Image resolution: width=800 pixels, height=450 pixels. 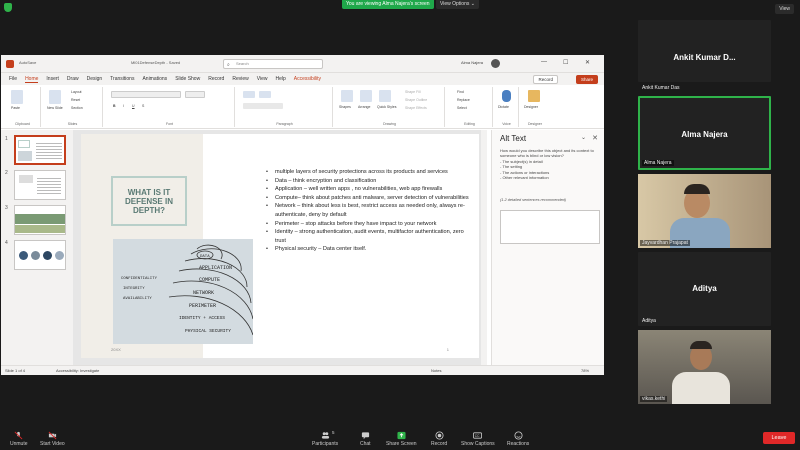 I want to click on notes-button: Notes, so click(x=436, y=370).